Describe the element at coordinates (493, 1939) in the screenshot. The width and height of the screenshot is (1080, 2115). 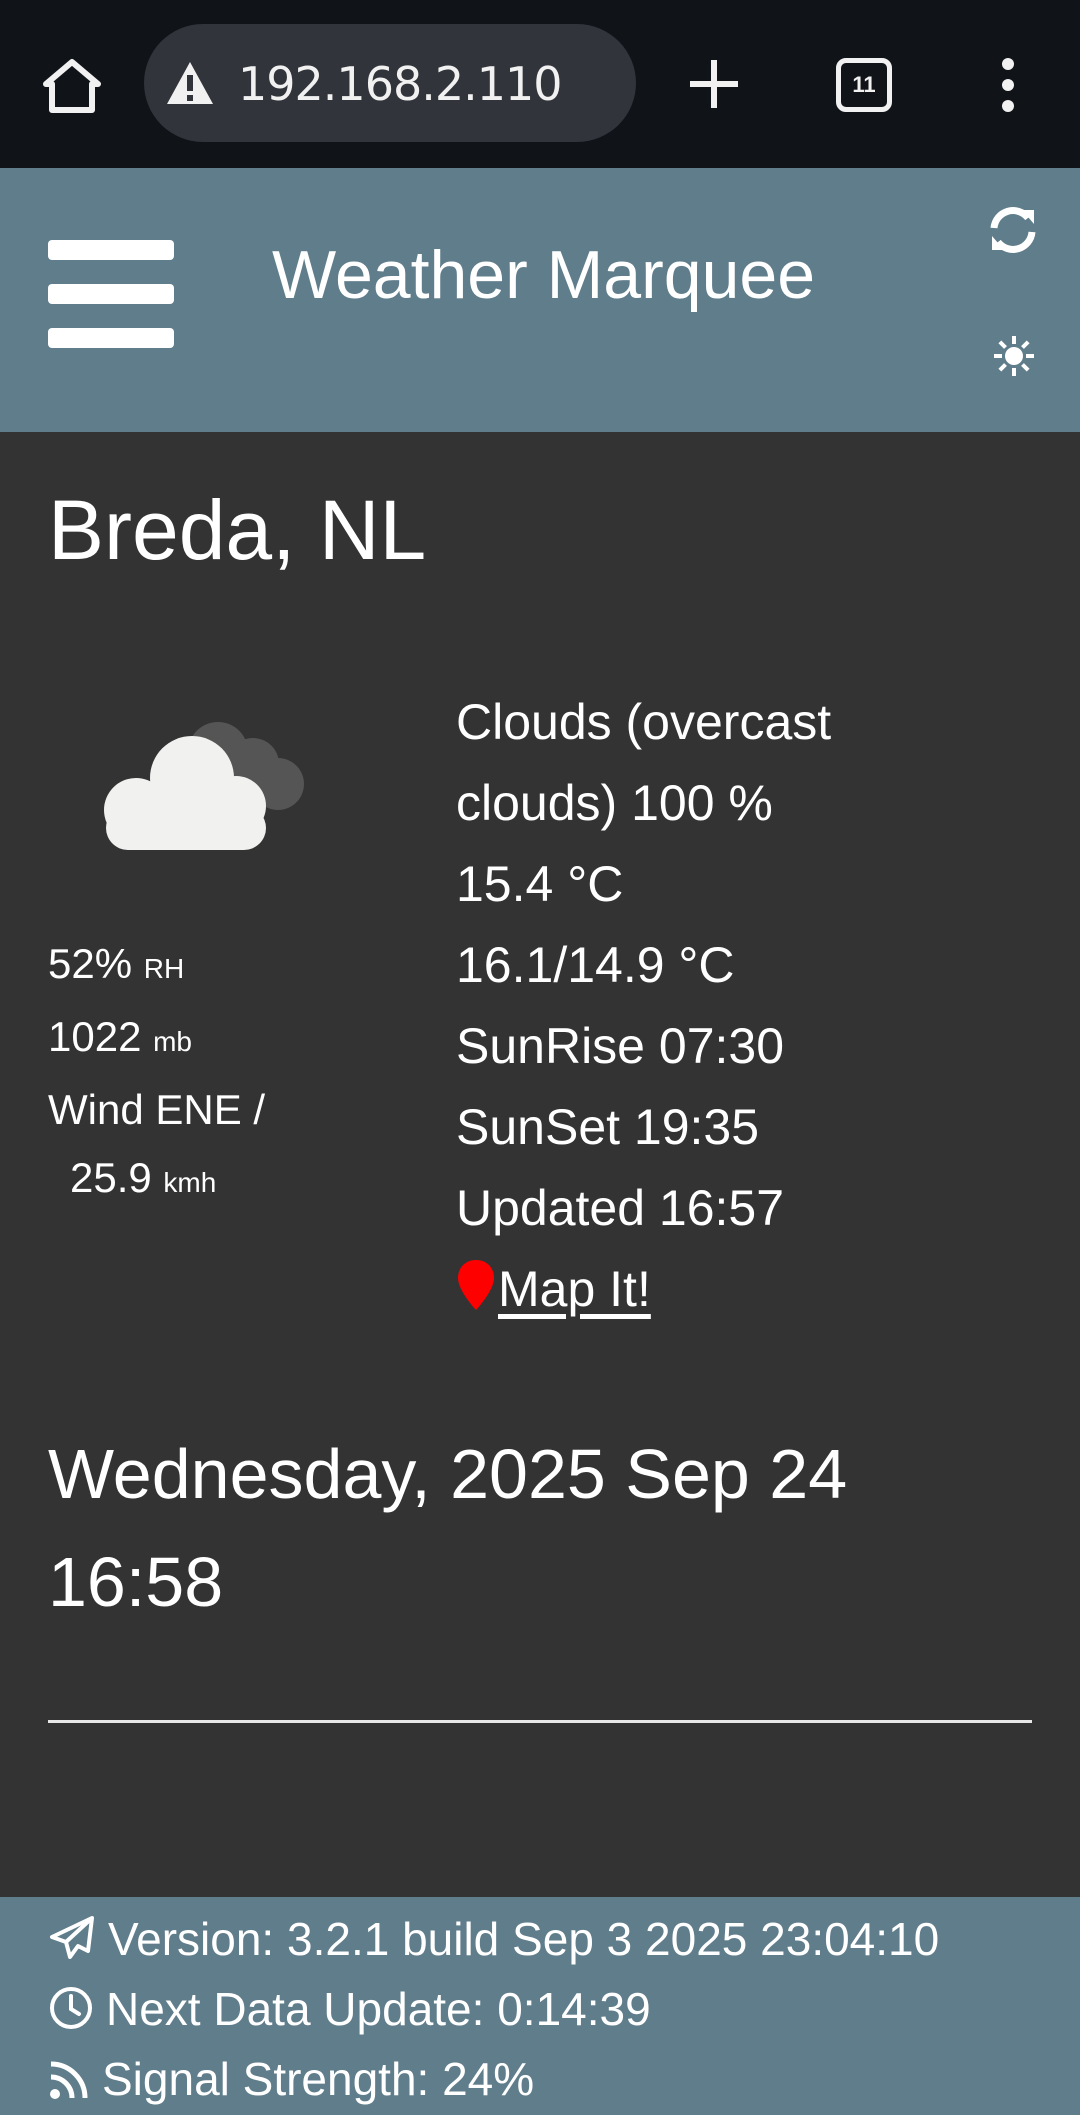
I see `version-info: Version: 3.2.1 build Sep 3 2025 23:04:10` at that location.